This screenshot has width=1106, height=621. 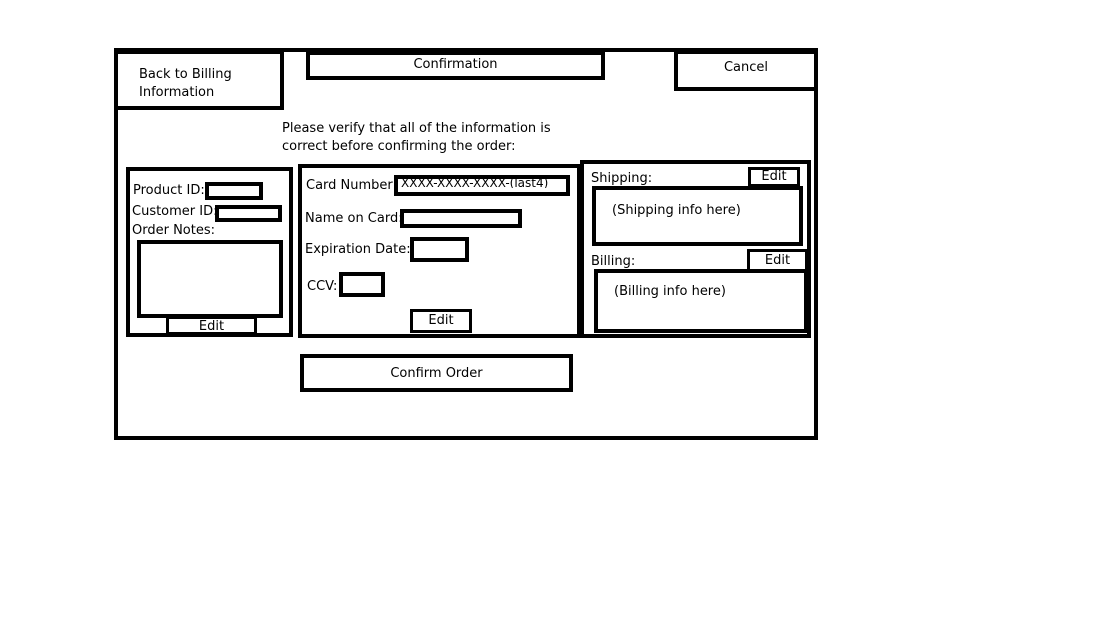 What do you see at coordinates (777, 260) in the screenshot?
I see `billing-edit-label: Edit` at bounding box center [777, 260].